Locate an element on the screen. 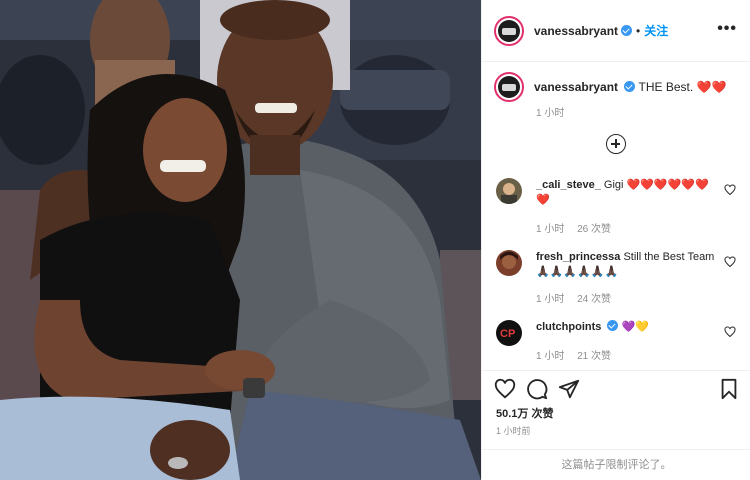  comment-likes: 26 次赞 is located at coordinates (594, 229).